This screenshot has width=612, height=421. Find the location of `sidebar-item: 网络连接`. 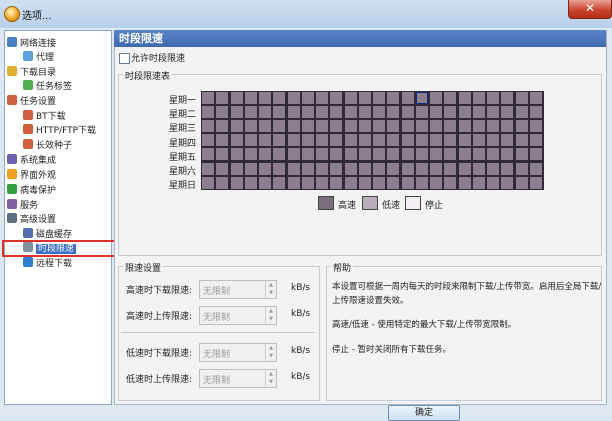

sidebar-item: 网络连接 is located at coordinates (31, 43).